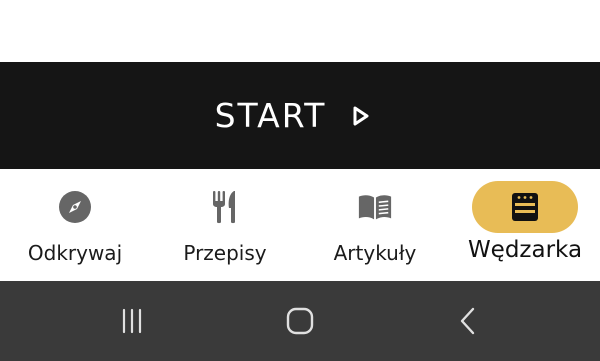 This screenshot has width=600, height=361. I want to click on play-icon, so click(362, 116).